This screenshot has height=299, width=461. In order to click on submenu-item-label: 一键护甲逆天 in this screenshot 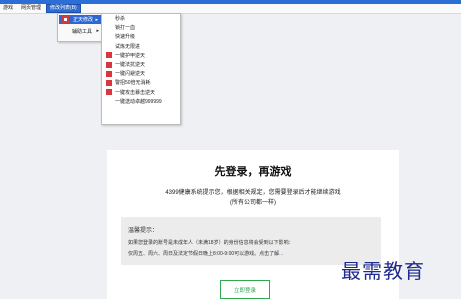, I will do `click(130, 55)`.